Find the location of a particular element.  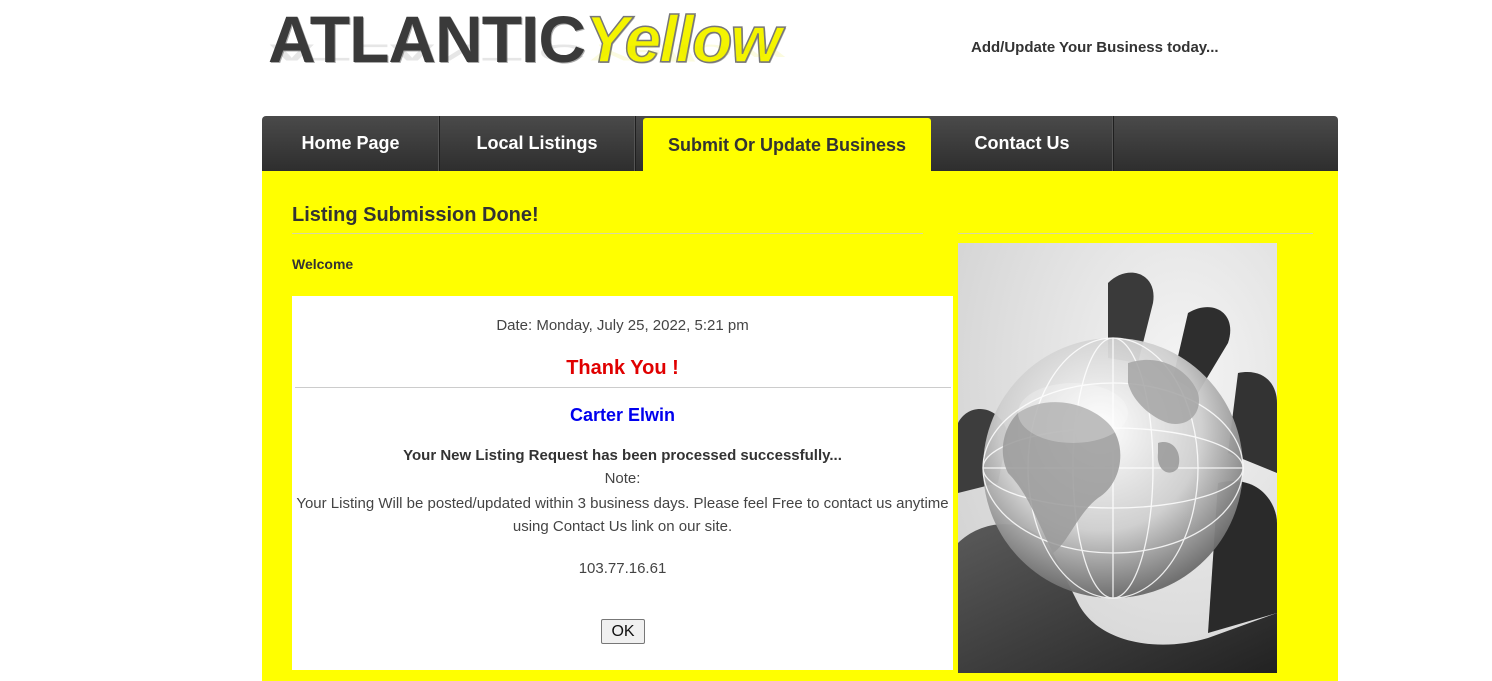

ip-address: 103.77.16.61 is located at coordinates (622, 568).